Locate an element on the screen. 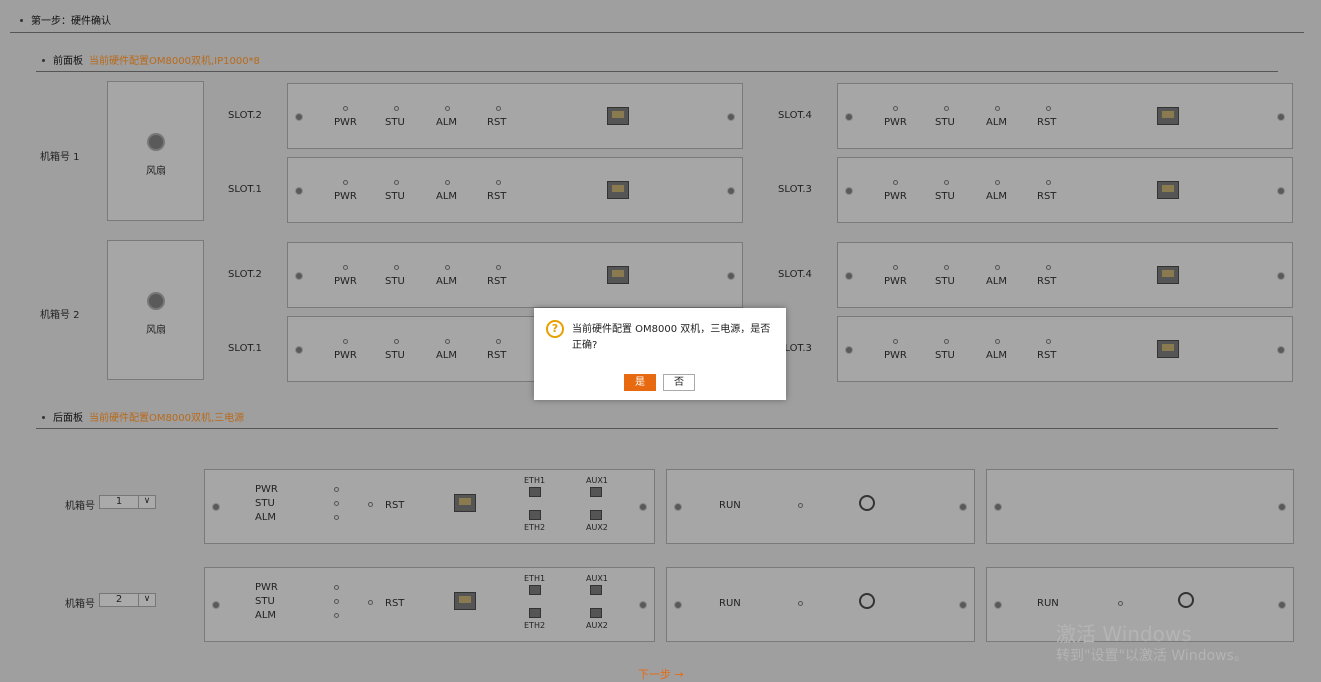 The height and width of the screenshot is (682, 1321). fan-label: 风扇 is located at coordinates (156, 330).